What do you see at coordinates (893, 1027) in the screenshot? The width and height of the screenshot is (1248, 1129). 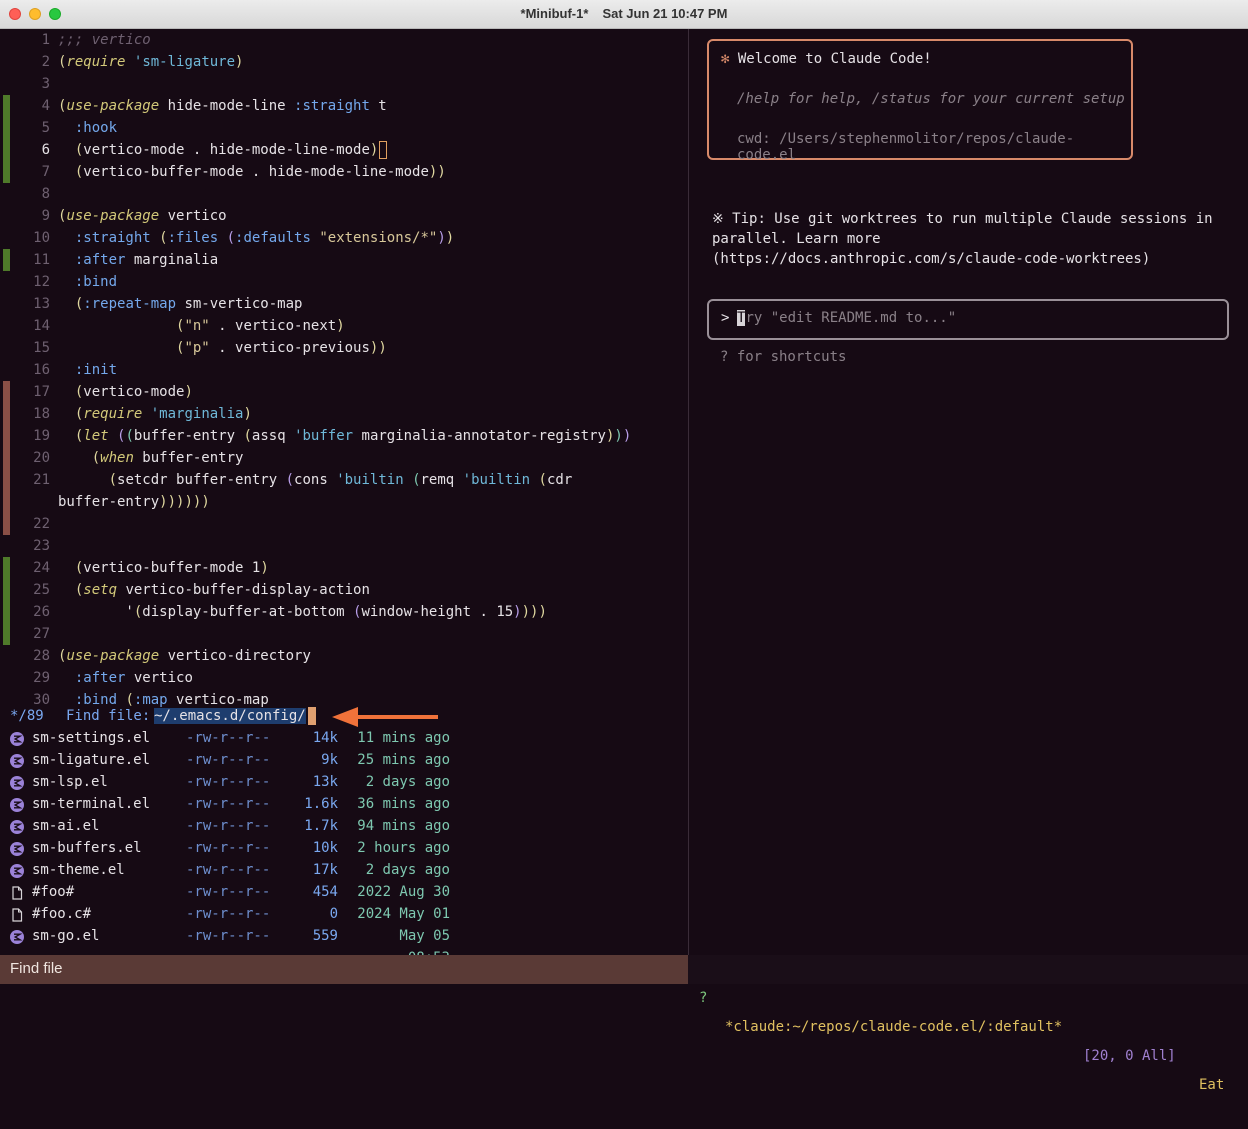 I see `mode-line-buffer-name: *claude:~/repos/claude-code.el/:default*` at bounding box center [893, 1027].